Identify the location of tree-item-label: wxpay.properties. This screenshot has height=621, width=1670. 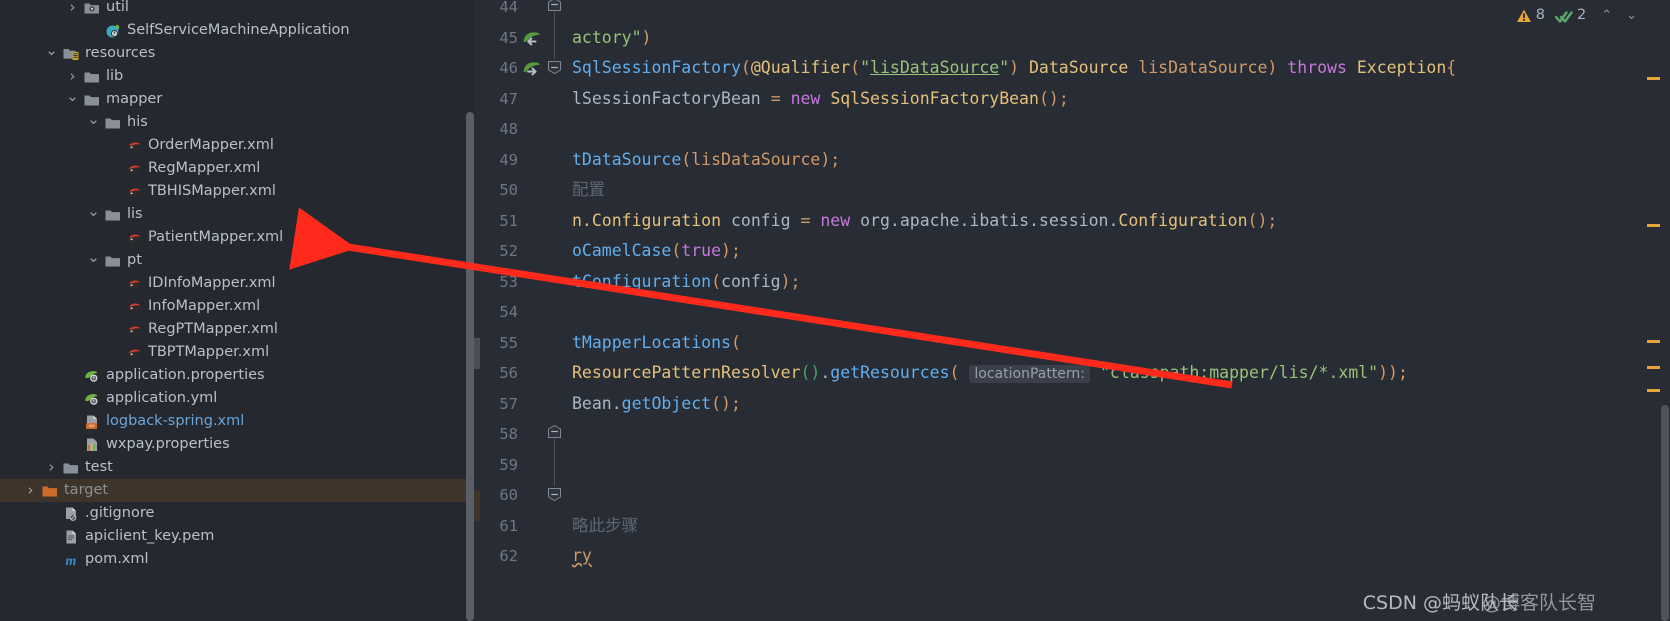
(168, 444).